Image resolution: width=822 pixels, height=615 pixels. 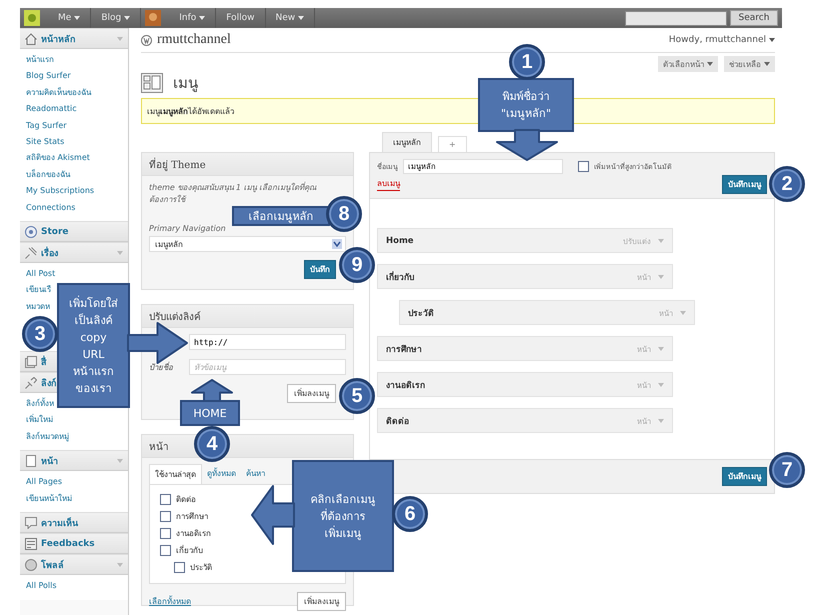 What do you see at coordinates (161, 367) in the screenshot?
I see `field-label: ป้ายชื่อ` at bounding box center [161, 367].